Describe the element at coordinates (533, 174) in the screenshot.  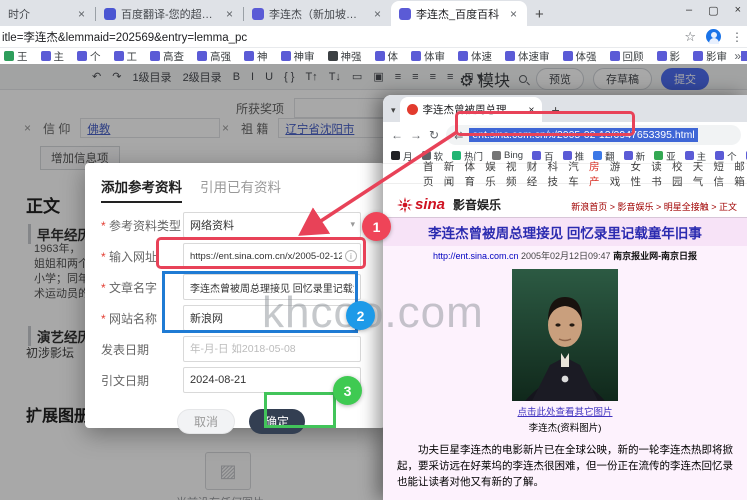
I see `nav-link: 财经` at that location.